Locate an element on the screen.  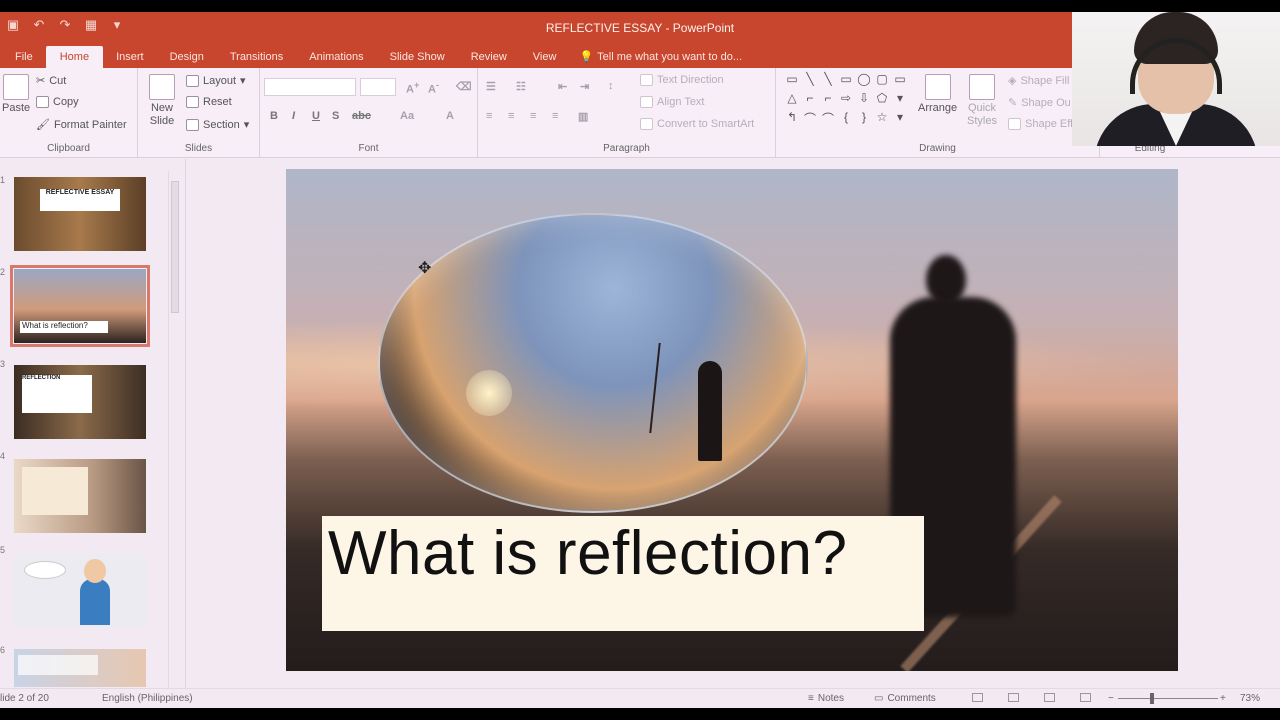
font-color-button: A is located at coordinates (450, 116).